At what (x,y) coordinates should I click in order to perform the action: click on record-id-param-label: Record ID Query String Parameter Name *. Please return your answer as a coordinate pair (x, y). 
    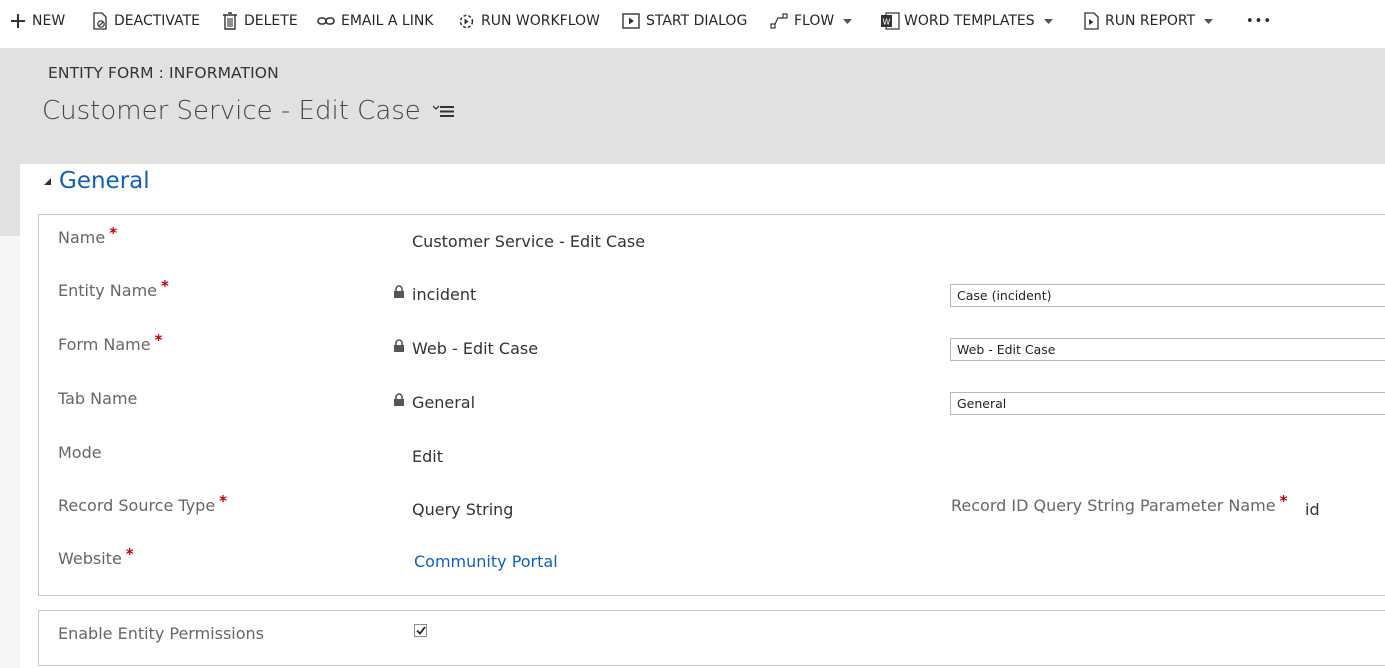
    Looking at the image, I should click on (1119, 503).